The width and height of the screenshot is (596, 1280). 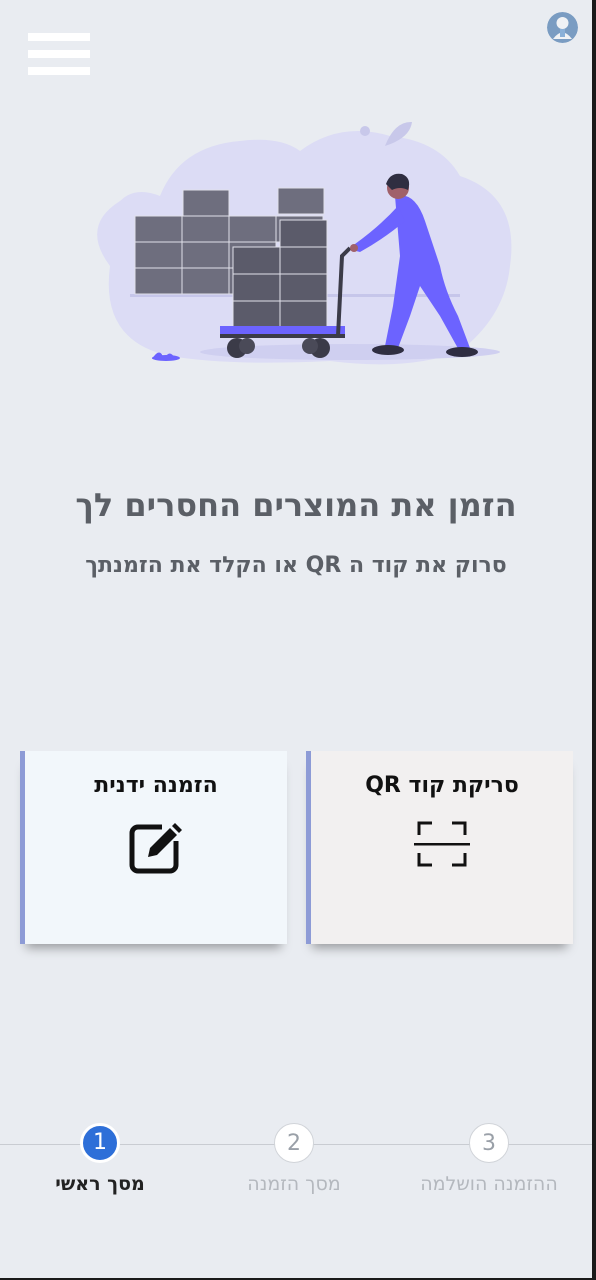 I want to click on step-1-circle: 1, so click(x=100, y=1143).